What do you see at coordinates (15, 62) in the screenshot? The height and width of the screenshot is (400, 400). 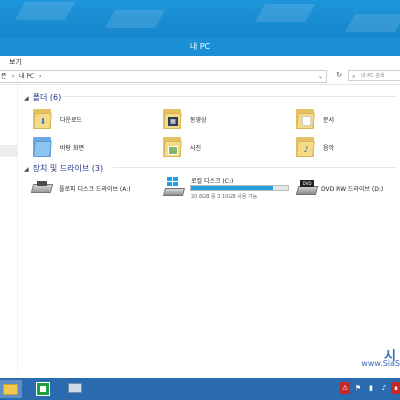 I see `tab-view: 보기` at bounding box center [15, 62].